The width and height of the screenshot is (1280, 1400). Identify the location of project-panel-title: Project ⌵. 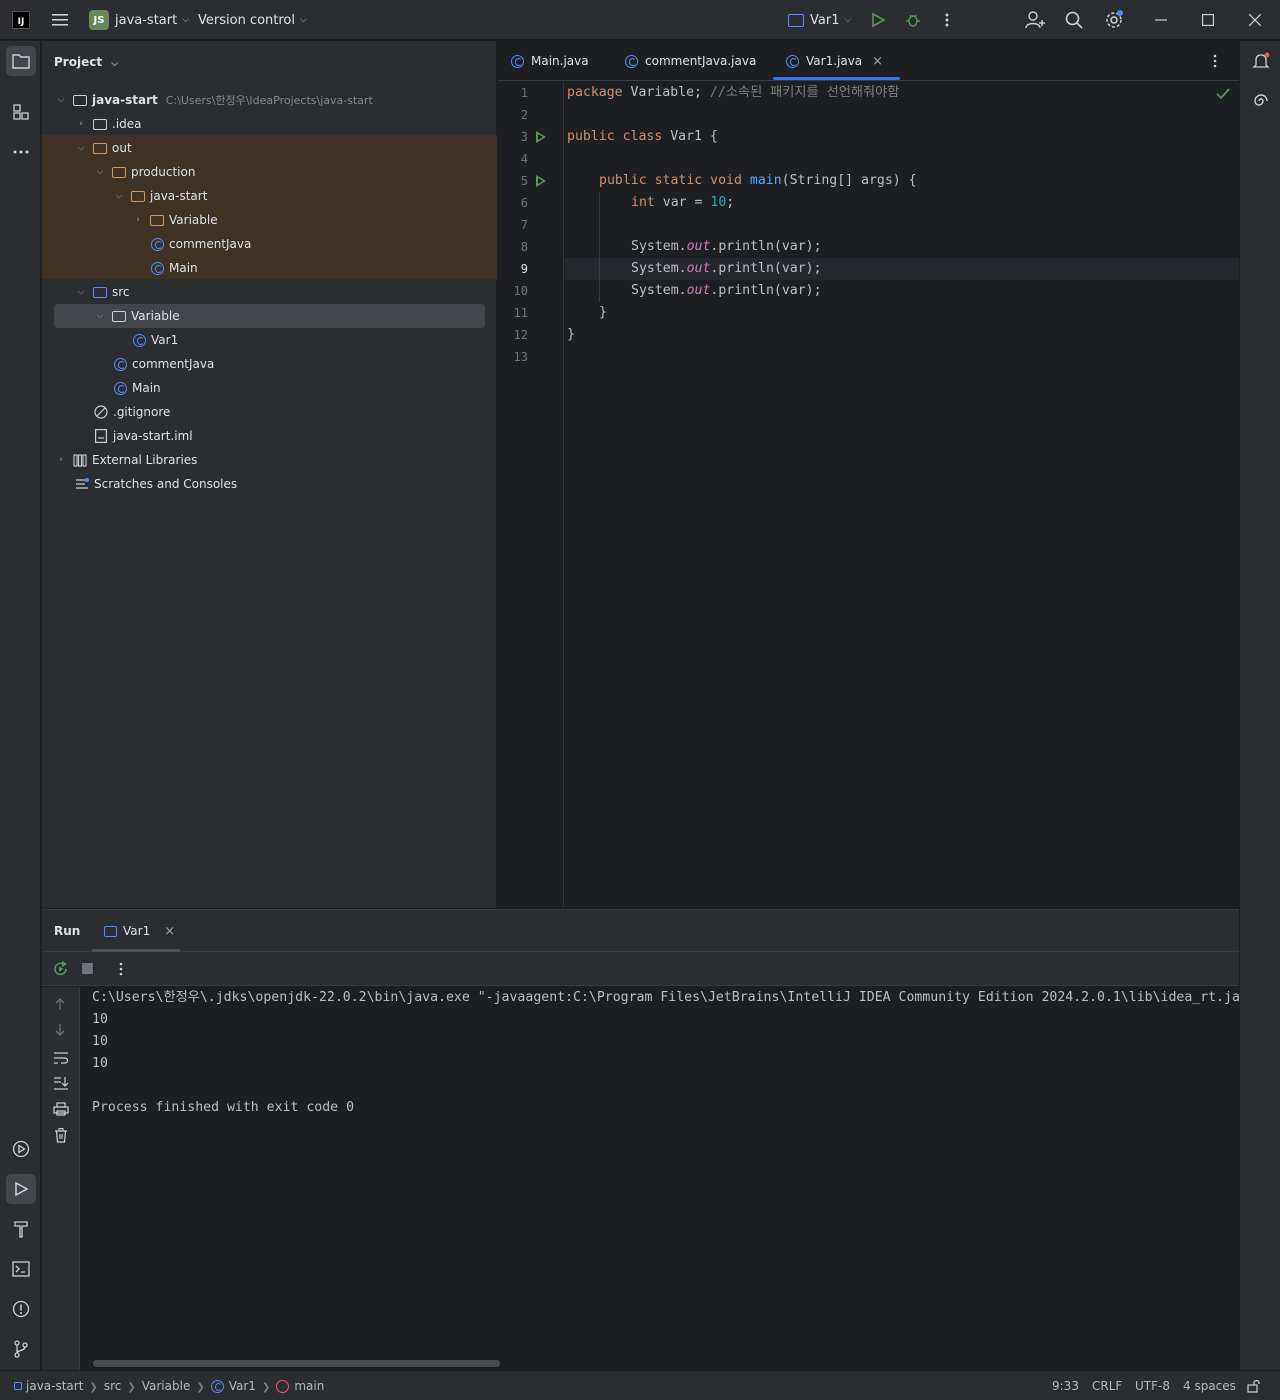
(86, 62).